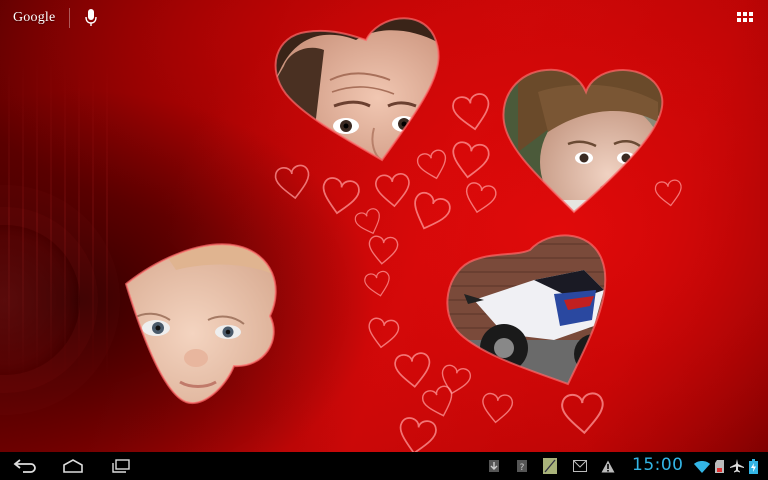 The image size is (768, 480). What do you see at coordinates (121, 466) in the screenshot?
I see `recent-apps-icon` at bounding box center [121, 466].